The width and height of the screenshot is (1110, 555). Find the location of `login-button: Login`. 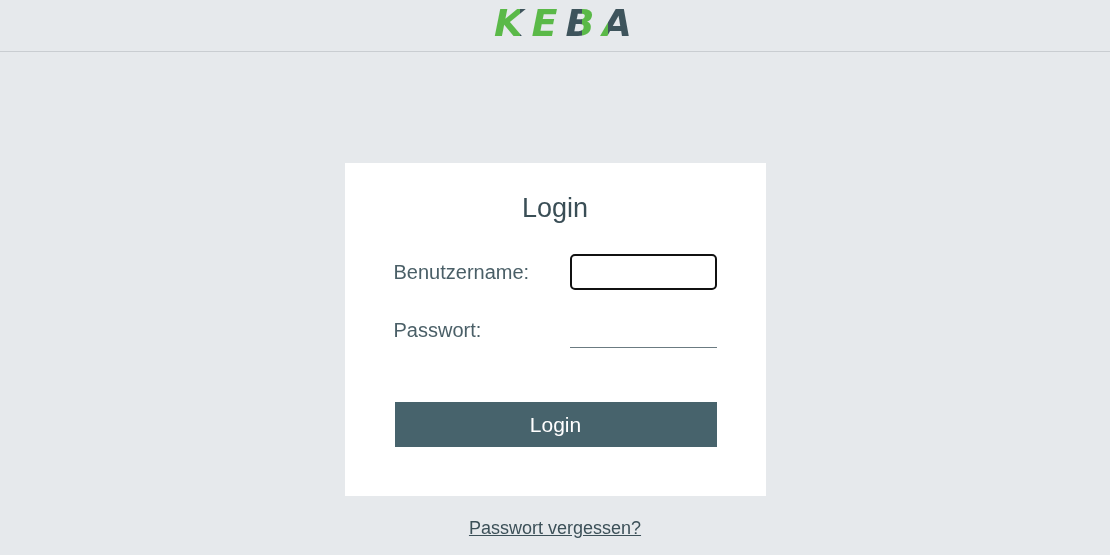

login-button: Login is located at coordinates (555, 424).